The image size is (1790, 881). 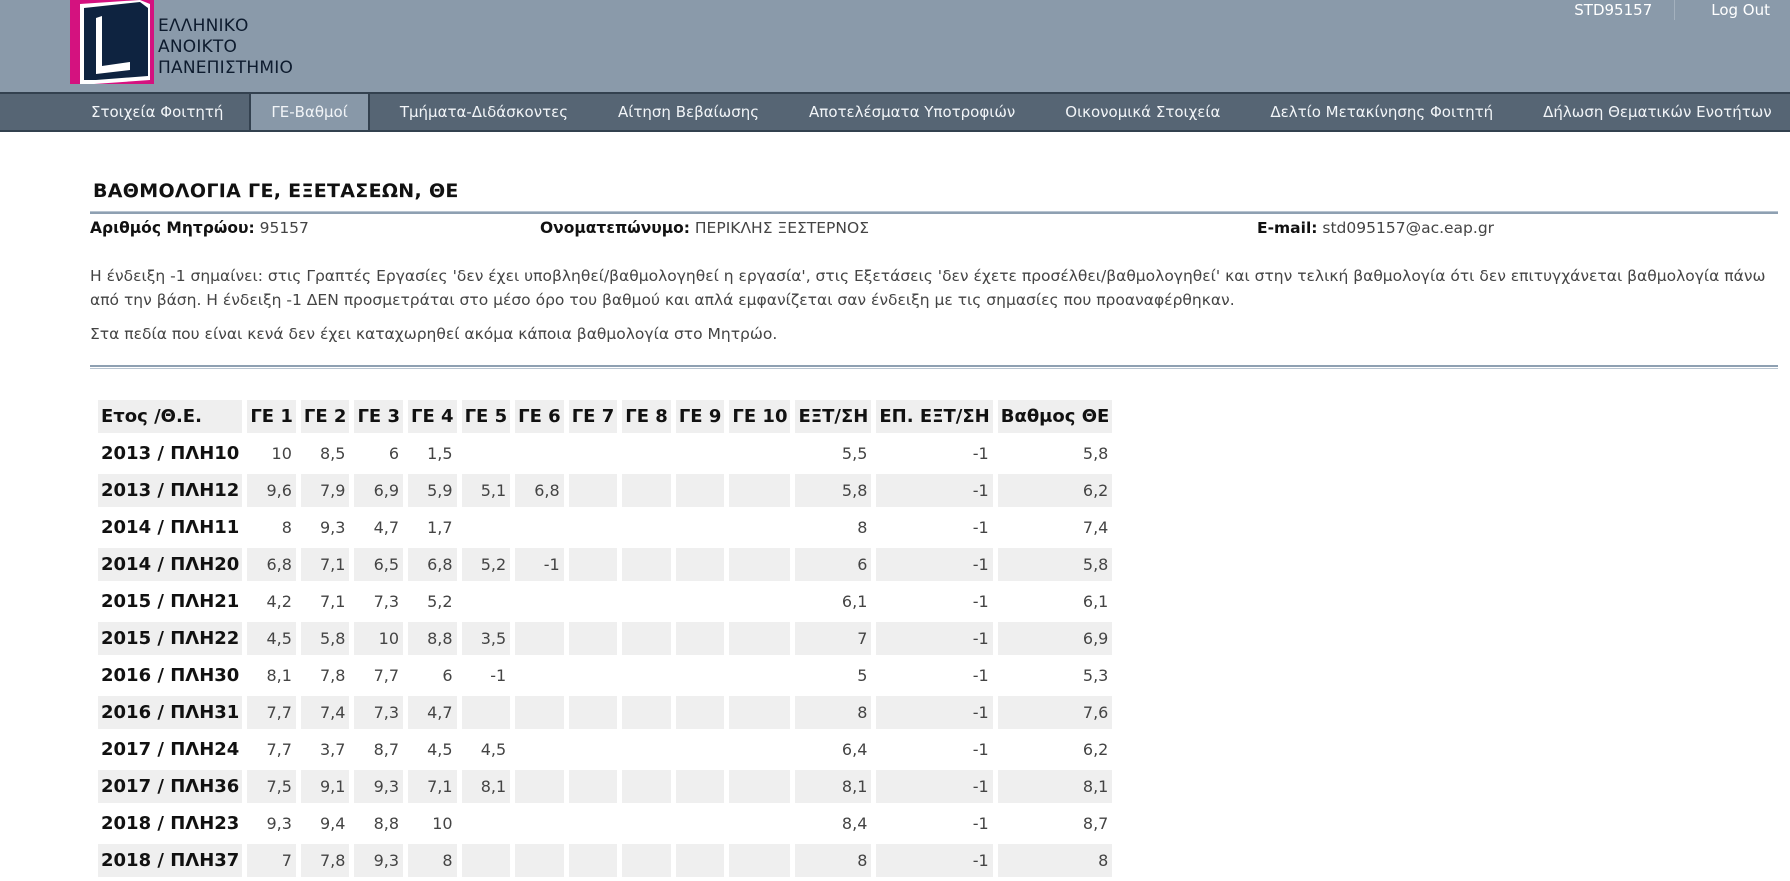 I want to click on row-label: 2016 / ΠΛΗ30, so click(x=170, y=675).